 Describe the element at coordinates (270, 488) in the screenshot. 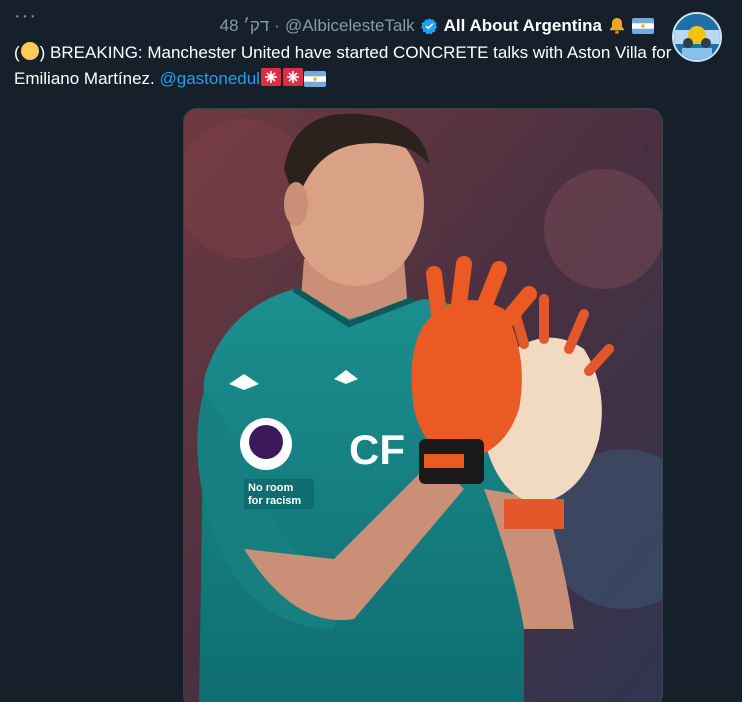

I see `sleeve-text-line1: No room` at that location.